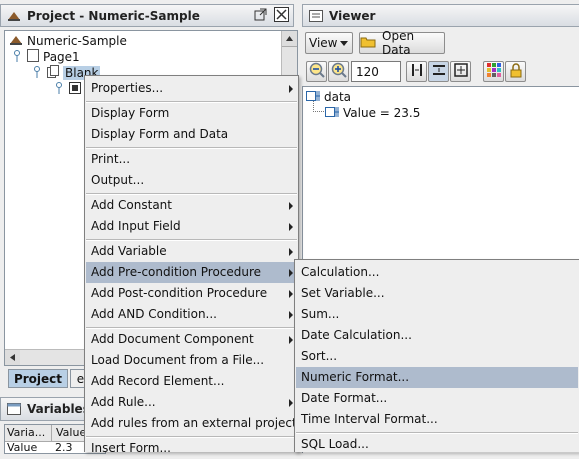 The height and width of the screenshot is (459, 579). Describe the element at coordinates (179, 293) in the screenshot. I see `menu-item-label: Add Post-condition Procedure` at that location.